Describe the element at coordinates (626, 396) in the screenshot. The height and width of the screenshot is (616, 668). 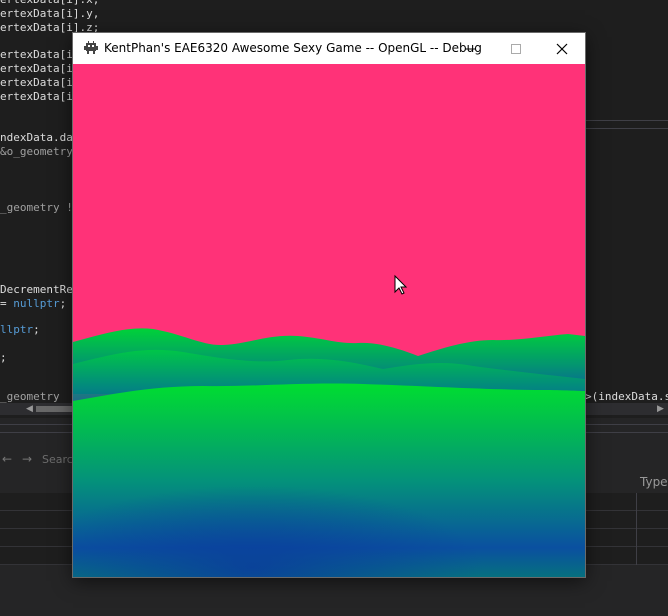
I see `code-fragment-right: >(indexData.s` at that location.